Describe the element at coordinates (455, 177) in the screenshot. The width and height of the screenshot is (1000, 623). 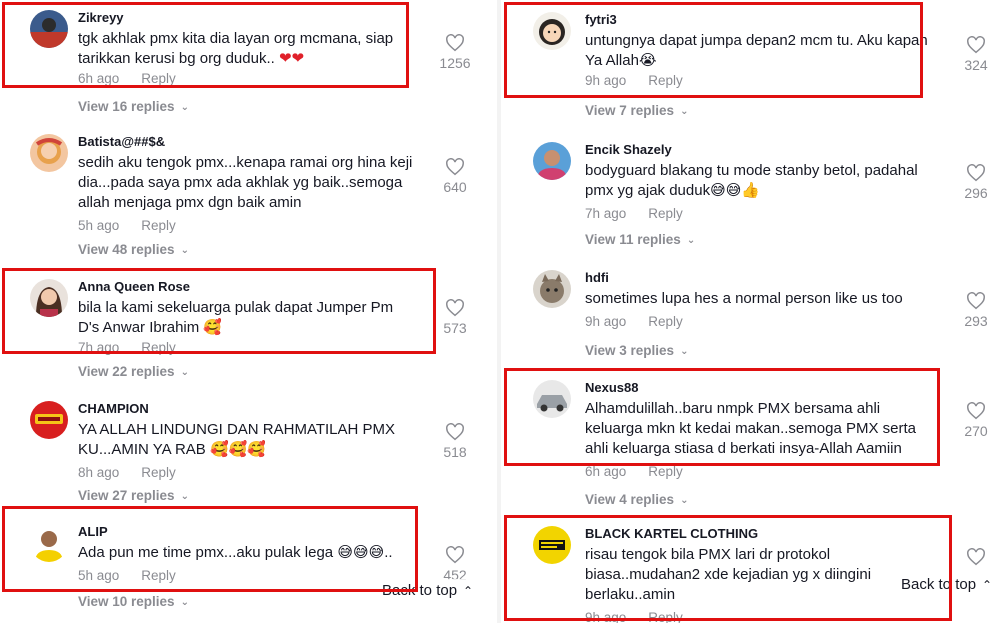
I see `like-button: 640` at that location.